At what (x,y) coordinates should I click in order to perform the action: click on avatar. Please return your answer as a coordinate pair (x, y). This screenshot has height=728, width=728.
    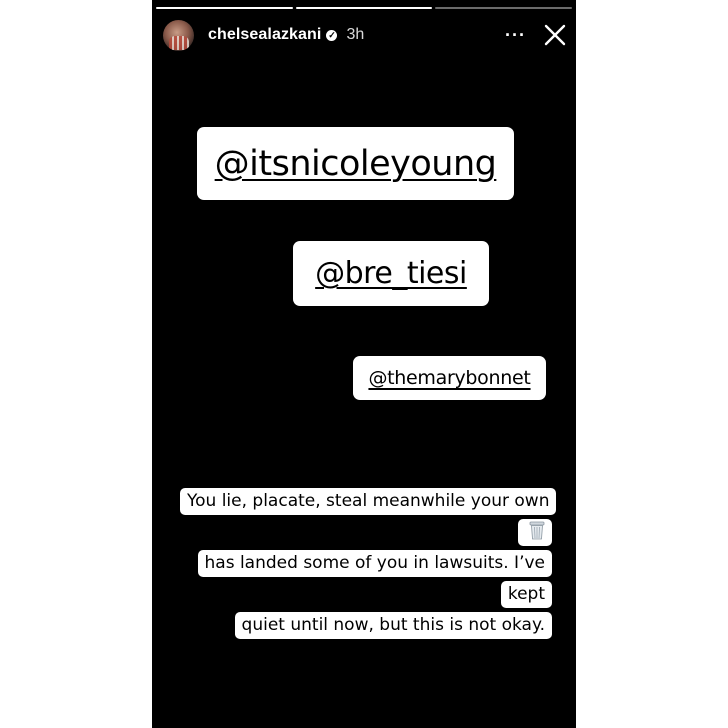
    Looking at the image, I should click on (178, 35).